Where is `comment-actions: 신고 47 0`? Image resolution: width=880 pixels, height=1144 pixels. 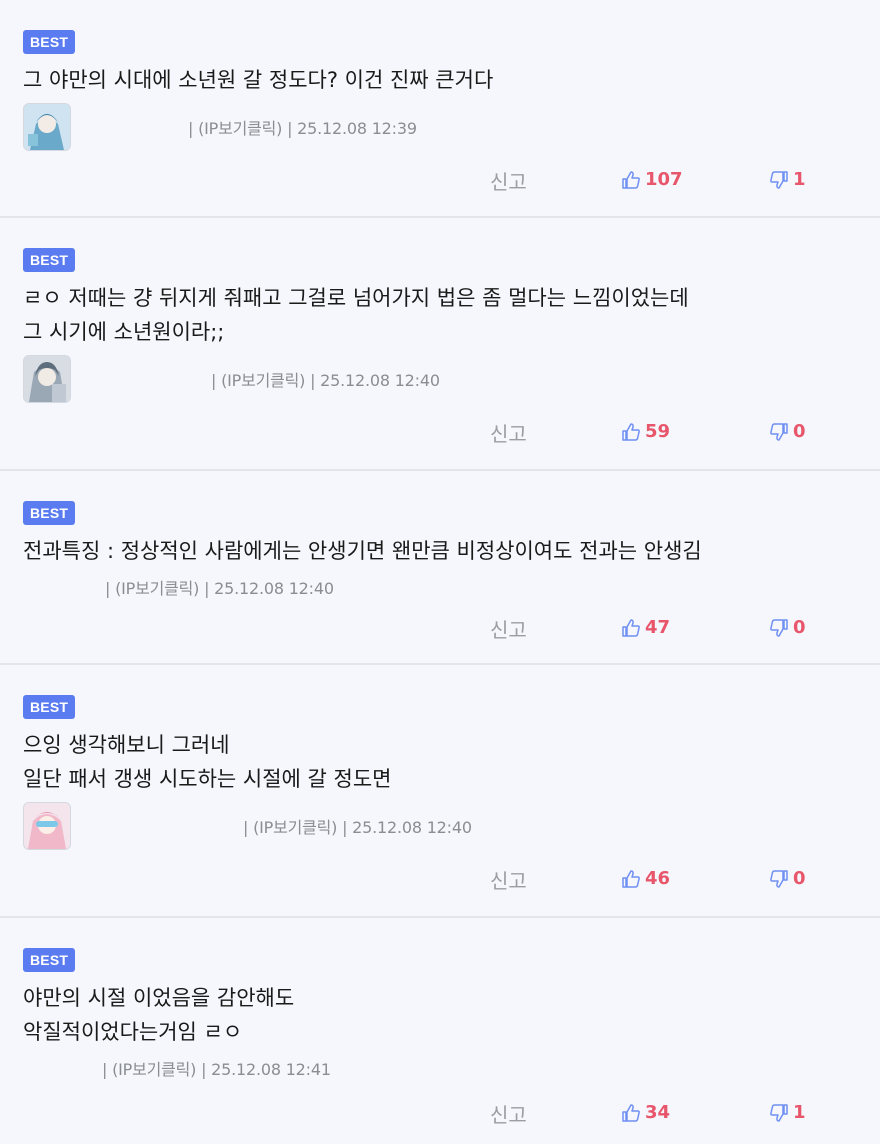
comment-actions: 신고 47 0 is located at coordinates (451, 633).